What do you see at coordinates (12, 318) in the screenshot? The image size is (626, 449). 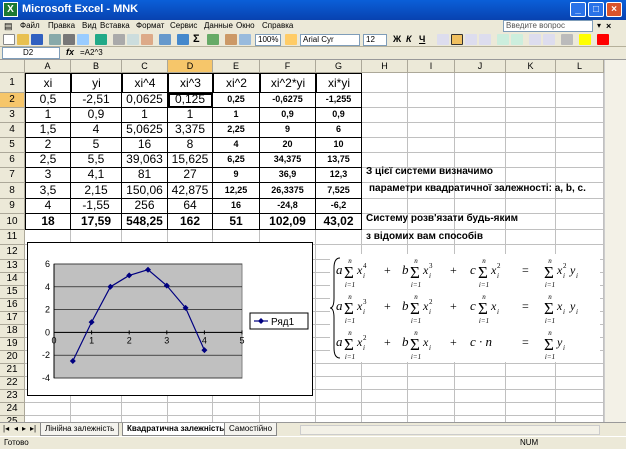 I see `row-header-17: 17` at bounding box center [12, 318].